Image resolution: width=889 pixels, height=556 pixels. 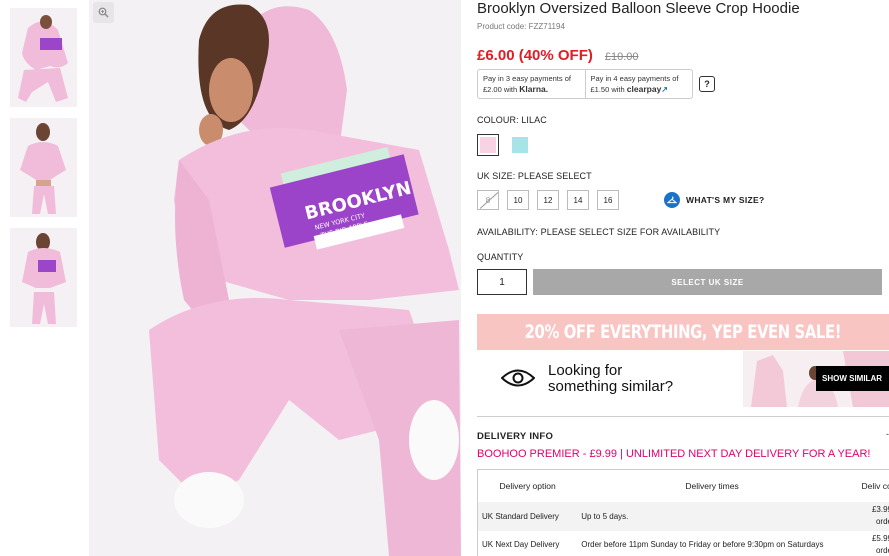 I want to click on quantity-input: 1, so click(x=502, y=282).